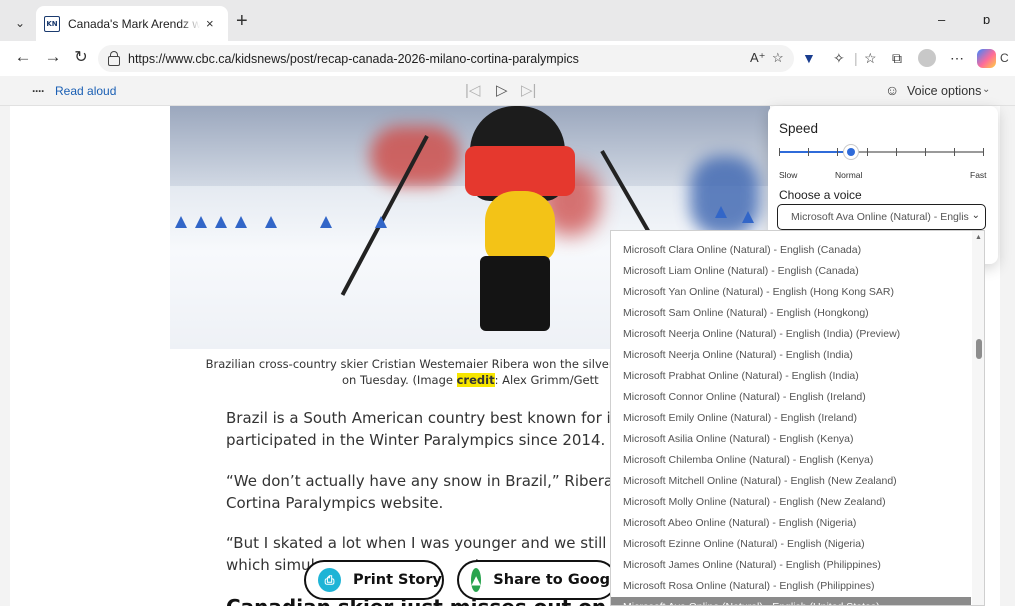 This screenshot has width=1015, height=606. What do you see at coordinates (86, 91) in the screenshot?
I see `read-aloud-label: Read aloud` at bounding box center [86, 91].